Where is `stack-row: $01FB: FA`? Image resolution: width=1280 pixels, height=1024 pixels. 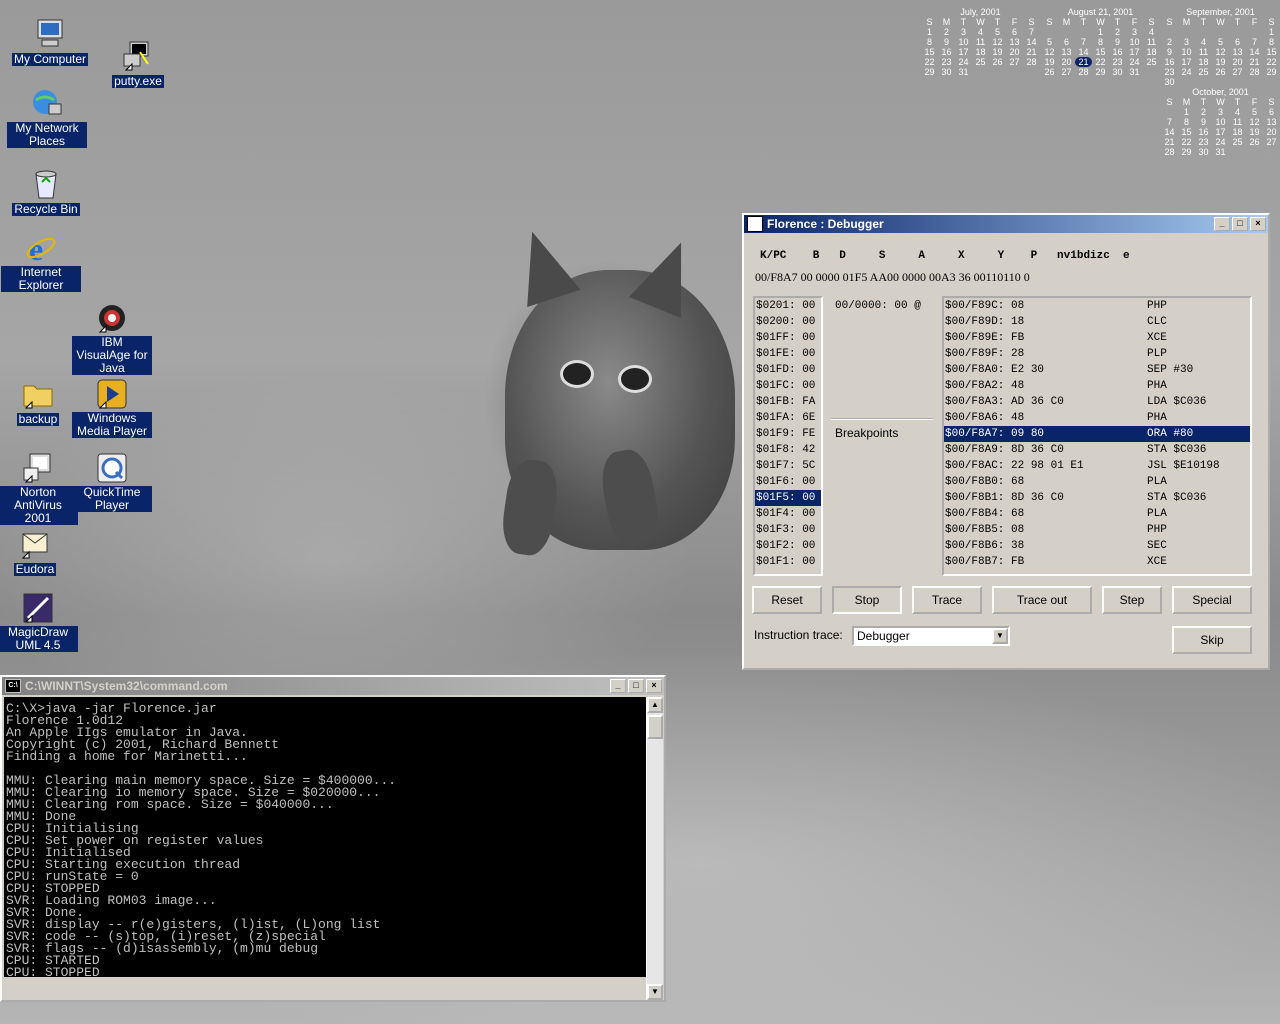 stack-row: $01FB: FA is located at coordinates (788, 402).